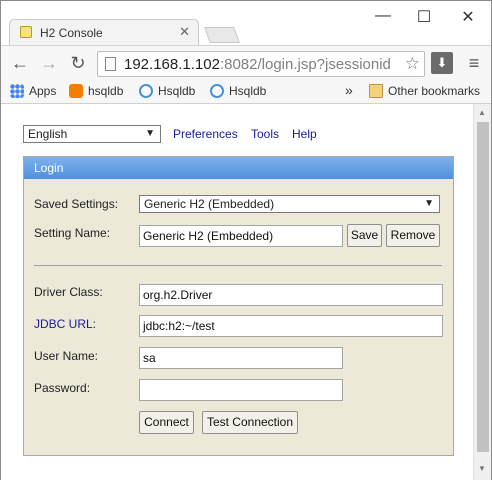 Image resolution: width=492 pixels, height=480 pixels. What do you see at coordinates (482, 468) in the screenshot?
I see `scroll-down-icon: ▼` at bounding box center [482, 468].